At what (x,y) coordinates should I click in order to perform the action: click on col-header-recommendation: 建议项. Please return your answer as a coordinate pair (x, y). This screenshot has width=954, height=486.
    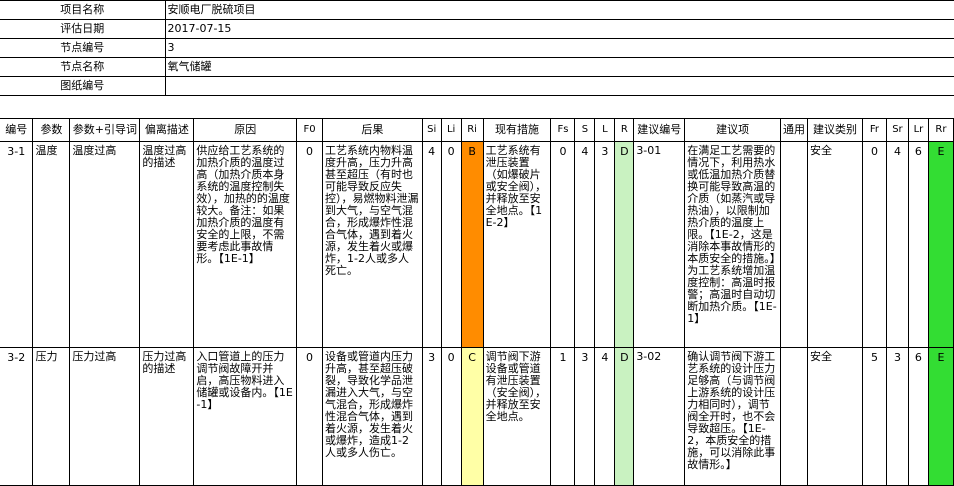
    Looking at the image, I should click on (733, 130).